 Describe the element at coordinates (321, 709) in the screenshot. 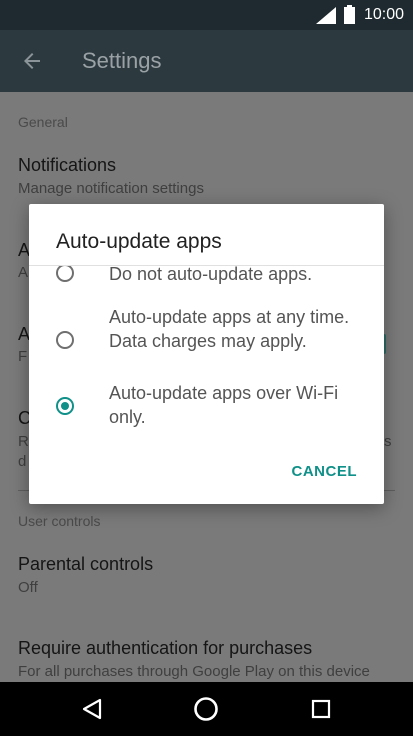

I see `square-recents-icon` at that location.